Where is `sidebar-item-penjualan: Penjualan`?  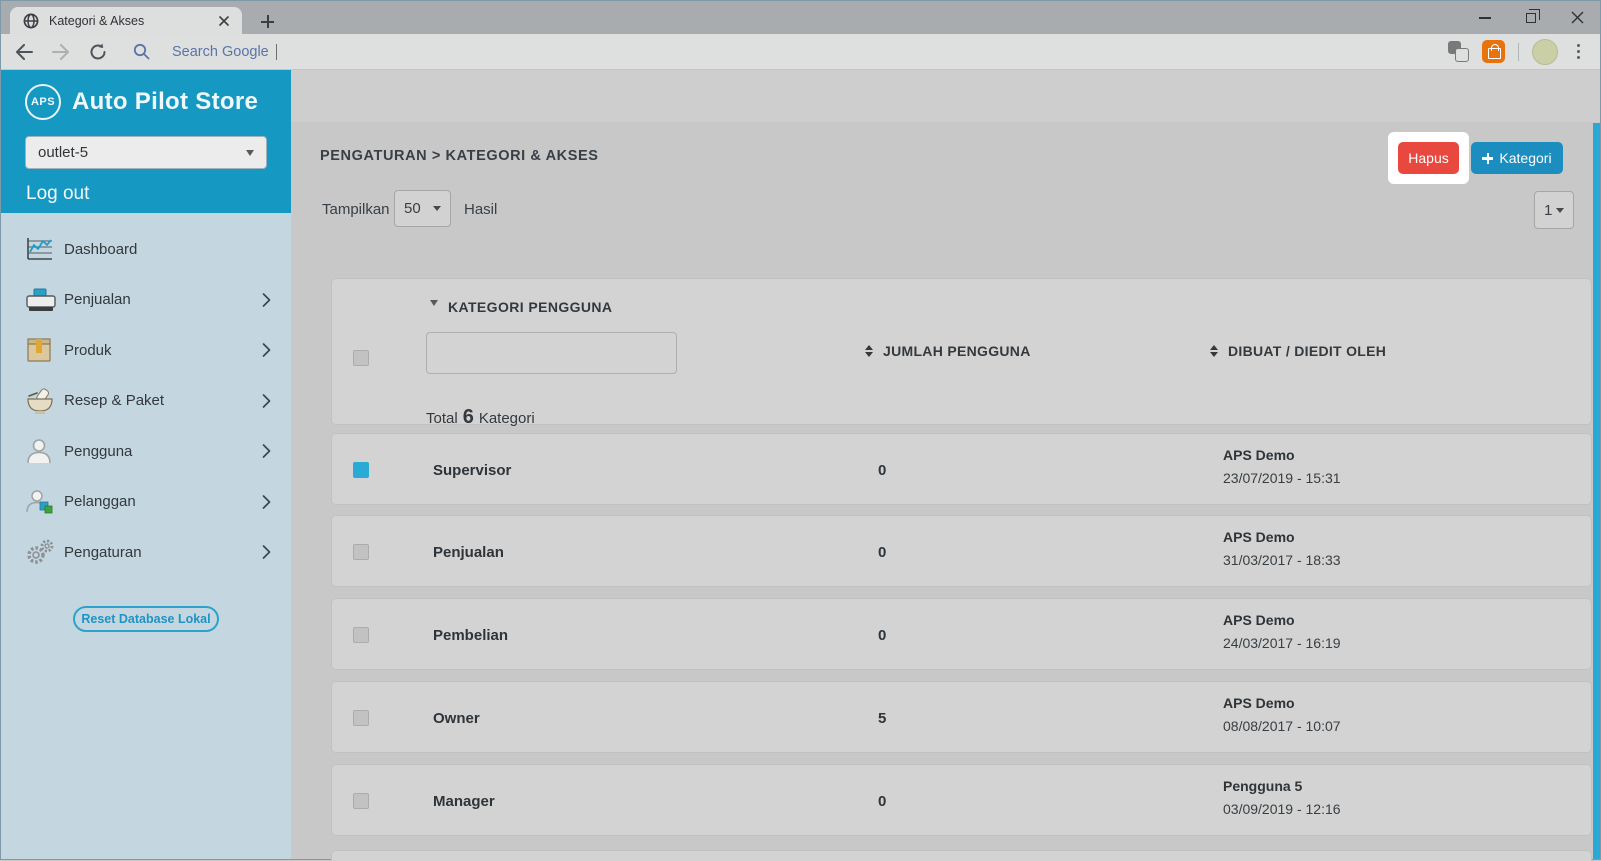
sidebar-item-penjualan: Penjualan is located at coordinates (146, 300).